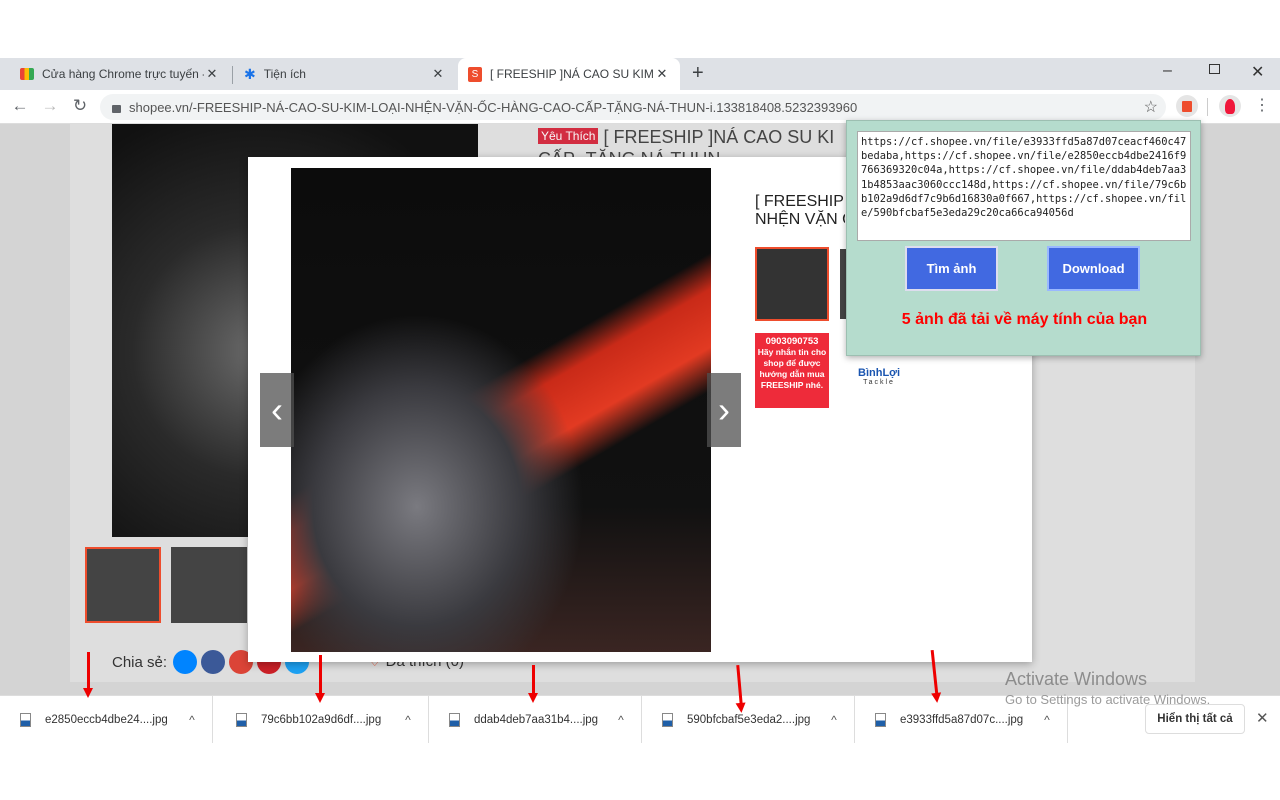 This screenshot has height=800, width=1280. I want to click on show-all-downloads-button: Hiển thị tất cả, so click(1195, 719).